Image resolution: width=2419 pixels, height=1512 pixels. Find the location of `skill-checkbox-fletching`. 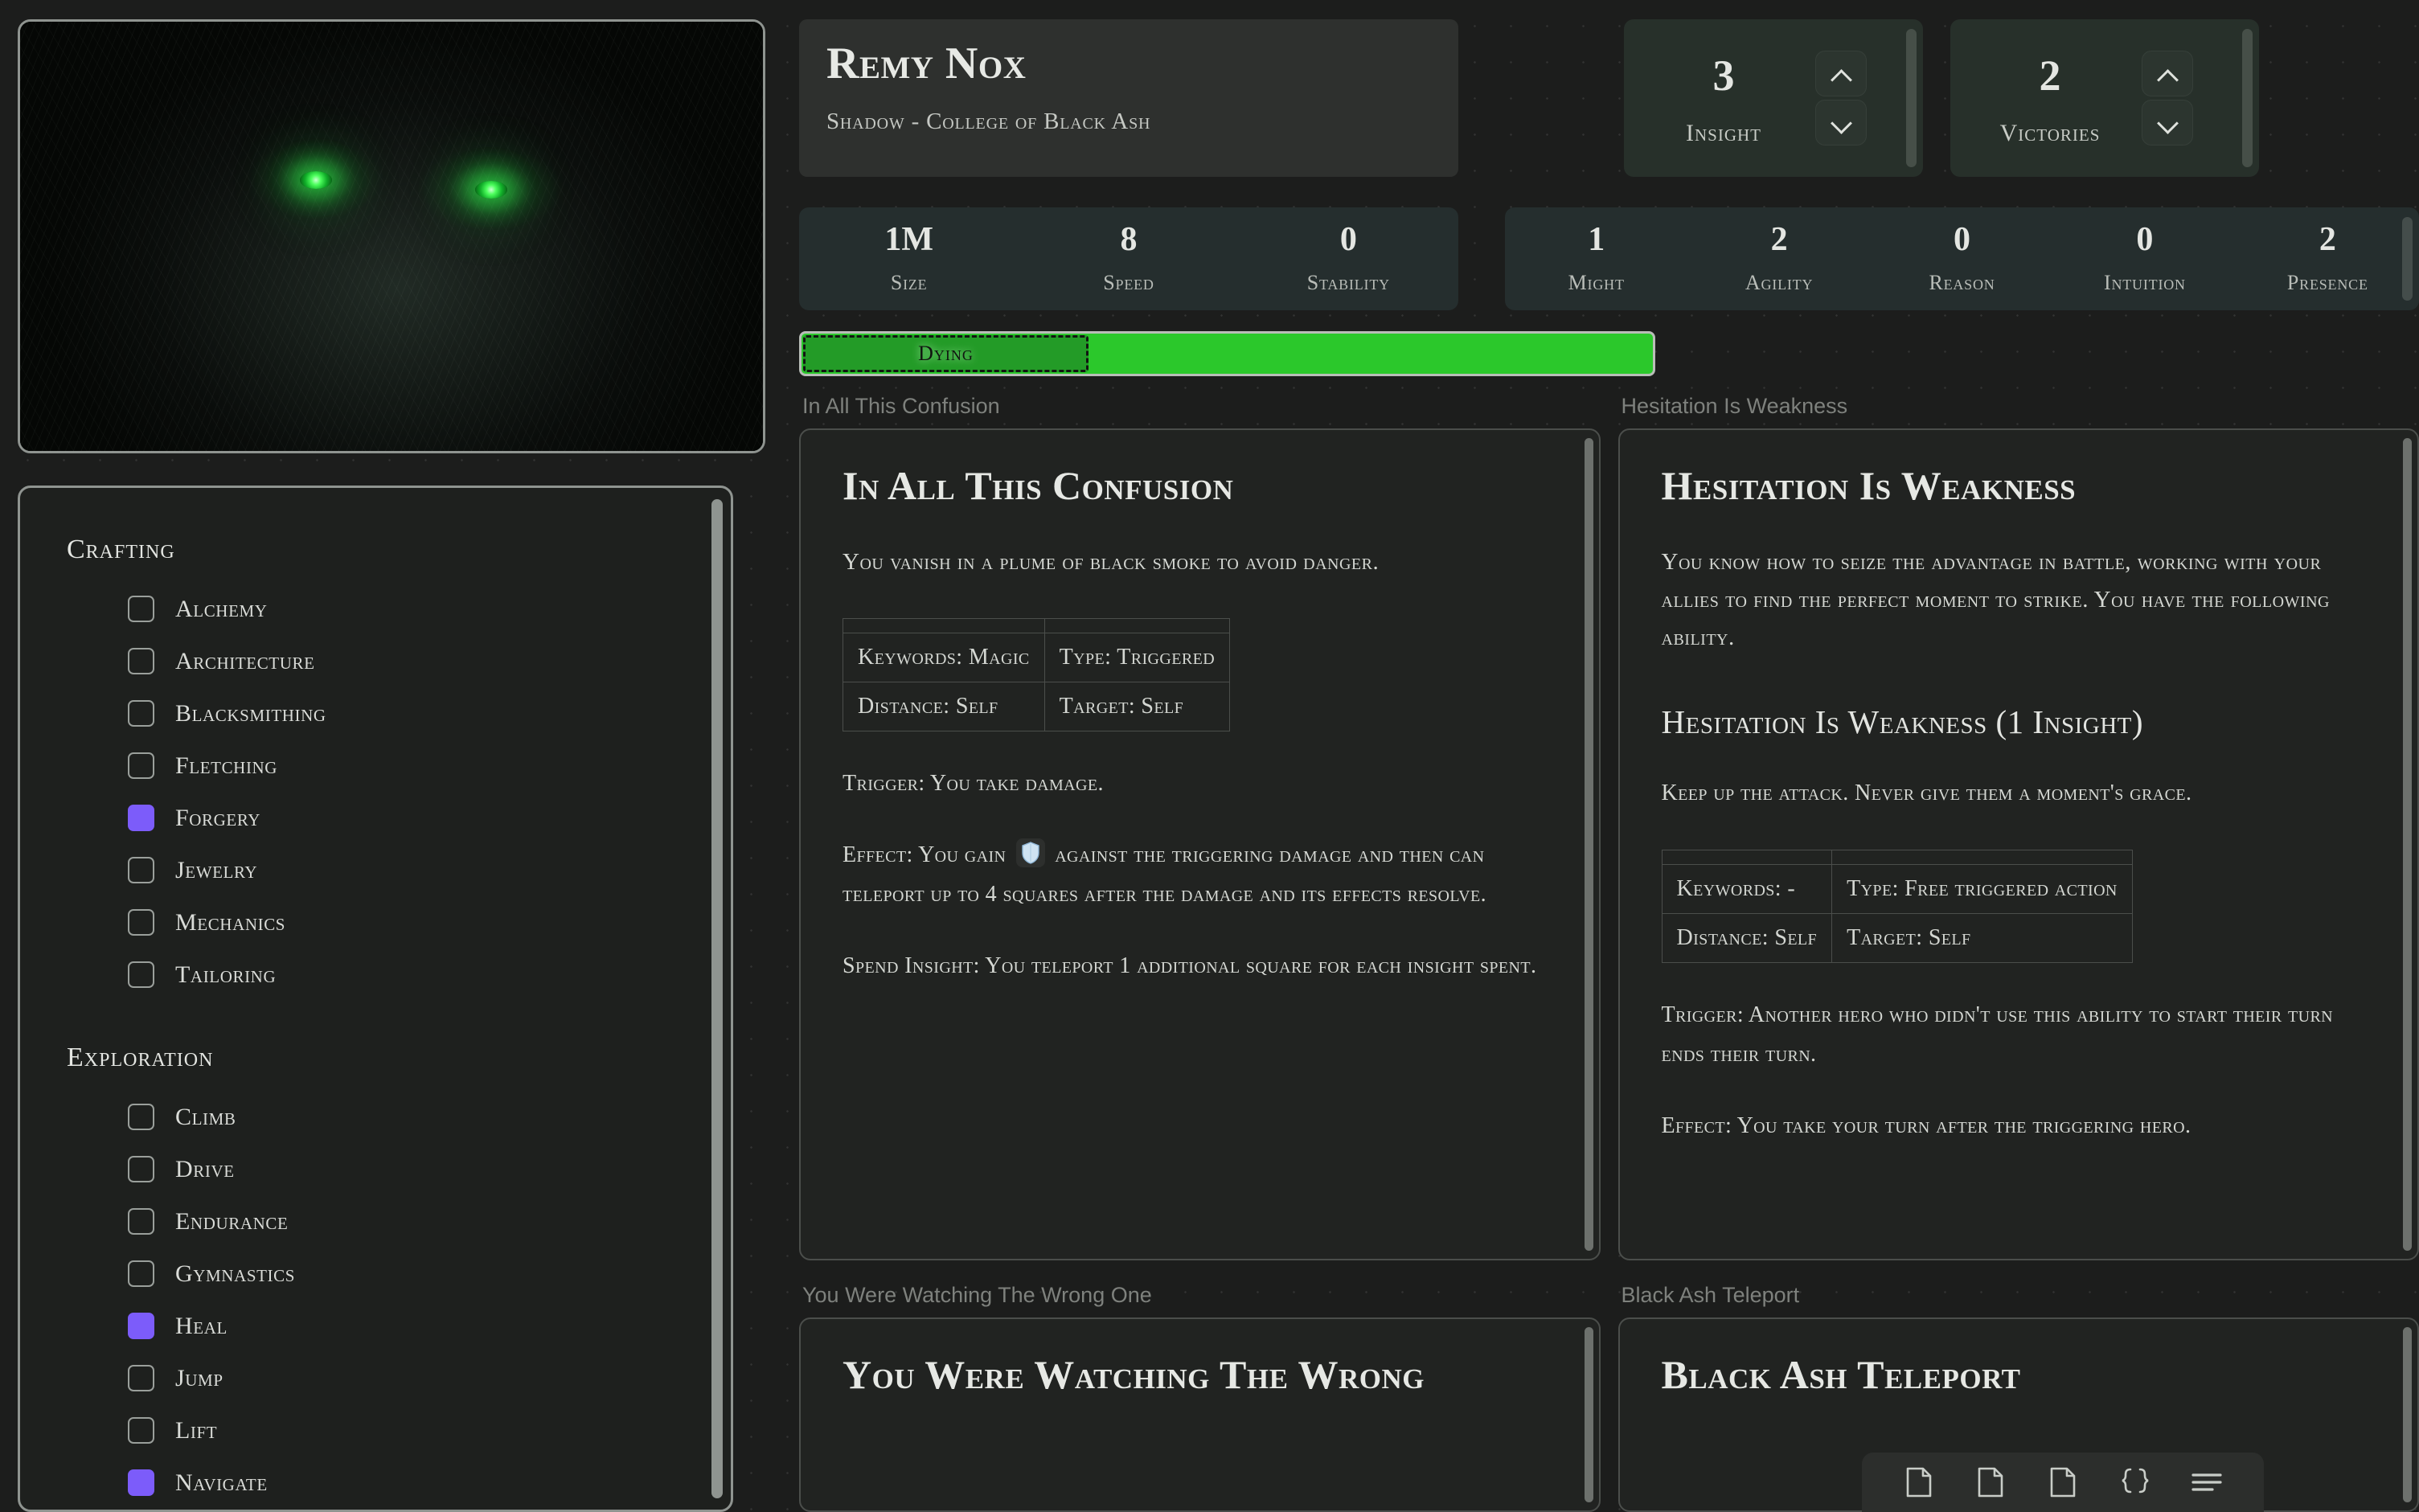

skill-checkbox-fletching is located at coordinates (141, 765).